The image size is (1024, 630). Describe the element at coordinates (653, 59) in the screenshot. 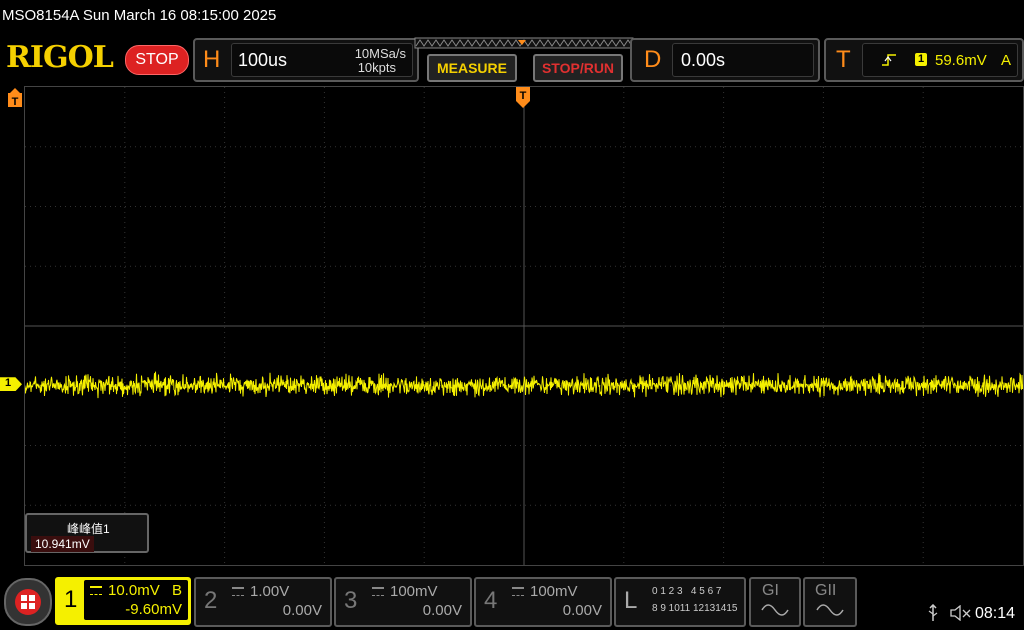

I see `delay-letter: D` at that location.